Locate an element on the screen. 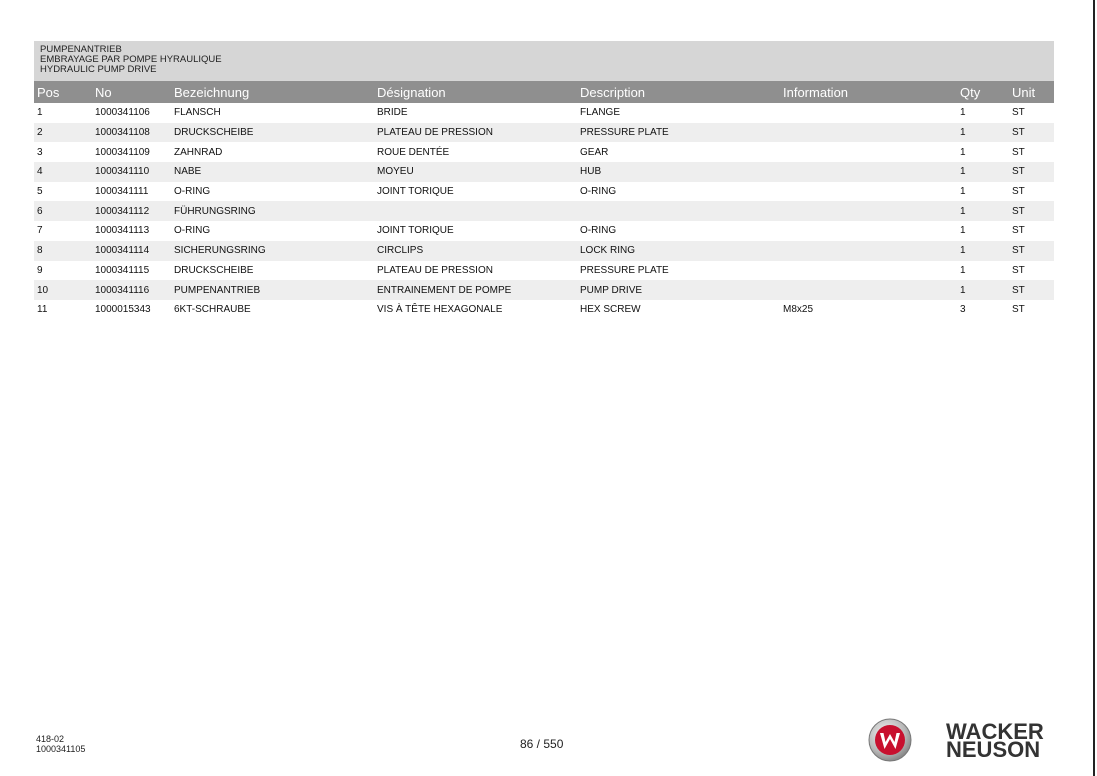  brand-logo: WACKER NEUSON is located at coordinates (997, 741).